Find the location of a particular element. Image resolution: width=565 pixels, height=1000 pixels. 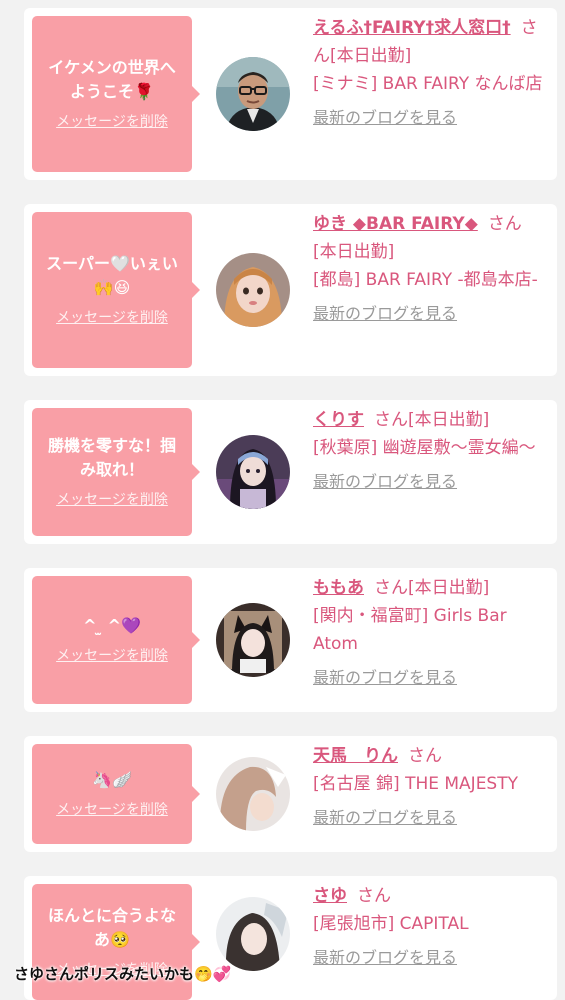

message-bubble: スーパー🤍いぇい🙌😆 メッセージを削除 is located at coordinates (116, 290).